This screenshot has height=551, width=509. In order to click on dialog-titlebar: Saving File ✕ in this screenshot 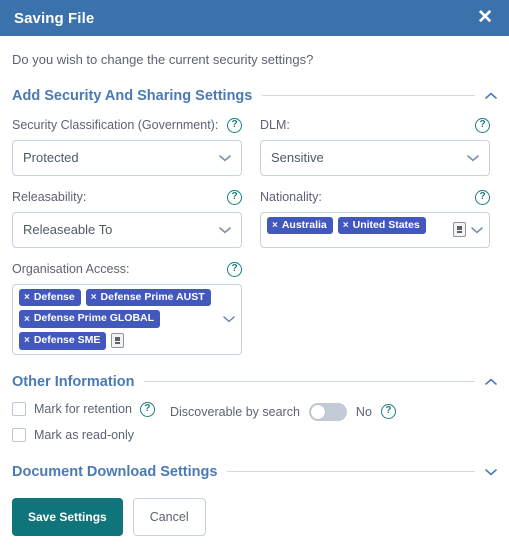, I will do `click(254, 18)`.